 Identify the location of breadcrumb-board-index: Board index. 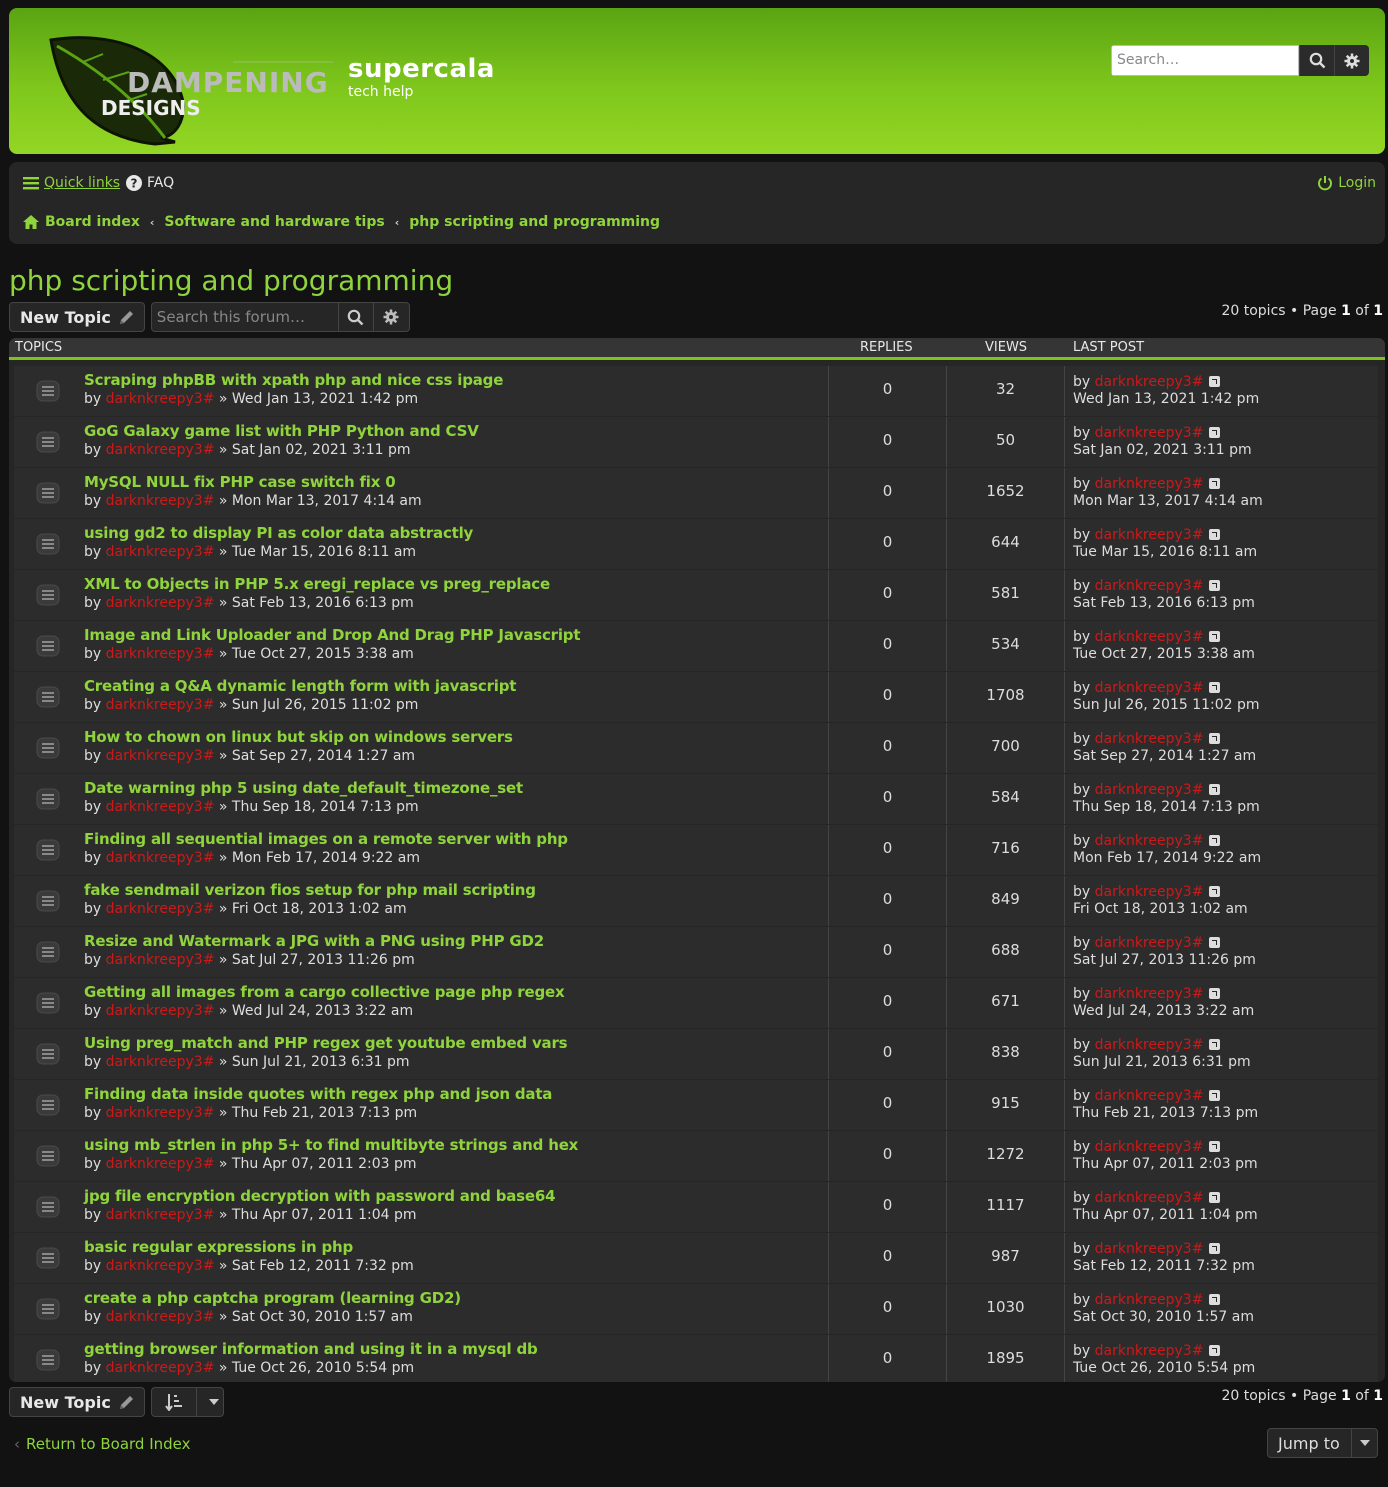
(92, 222).